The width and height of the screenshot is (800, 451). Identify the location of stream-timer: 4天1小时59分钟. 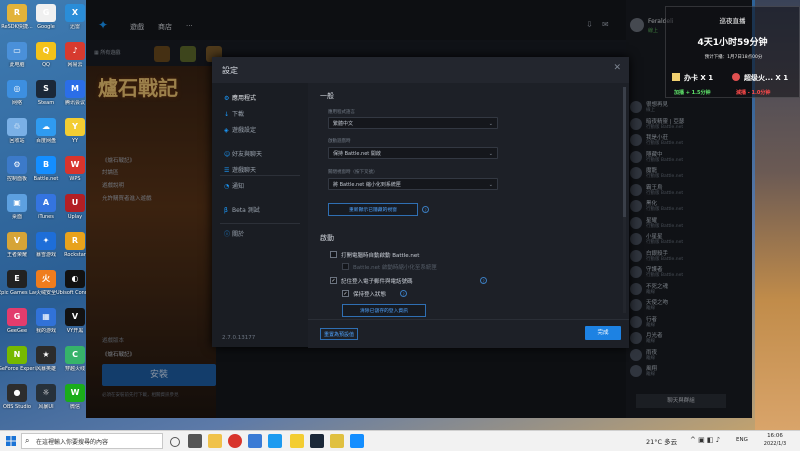
(732, 43).